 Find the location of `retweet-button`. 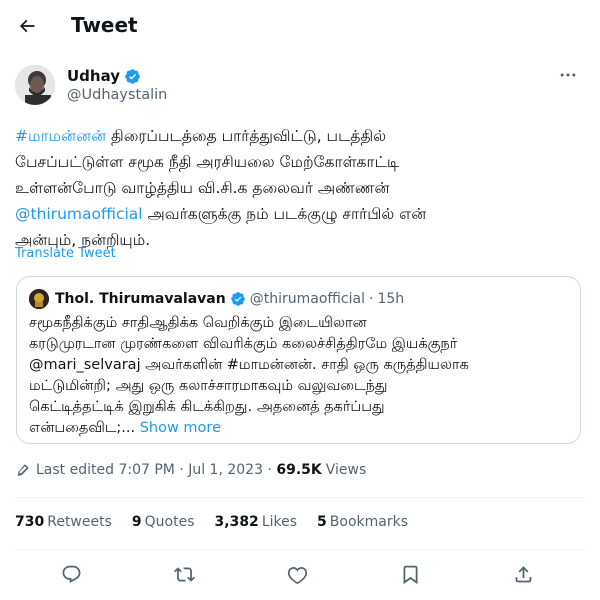

retweet-button is located at coordinates (184, 574).